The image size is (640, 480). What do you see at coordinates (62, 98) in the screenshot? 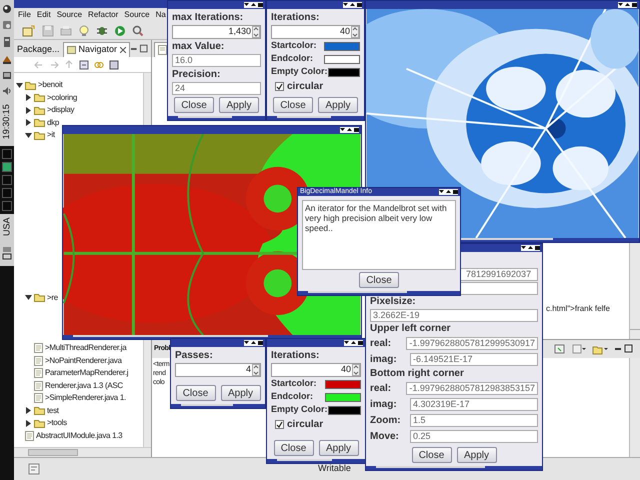
I see `tree-item: >coloring` at bounding box center [62, 98].